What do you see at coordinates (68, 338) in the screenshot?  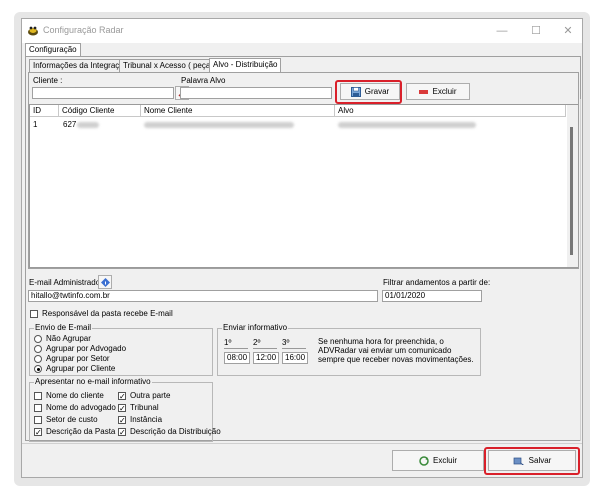 I see `radio-nao-agrupar-label: Não Agrupar` at bounding box center [68, 338].